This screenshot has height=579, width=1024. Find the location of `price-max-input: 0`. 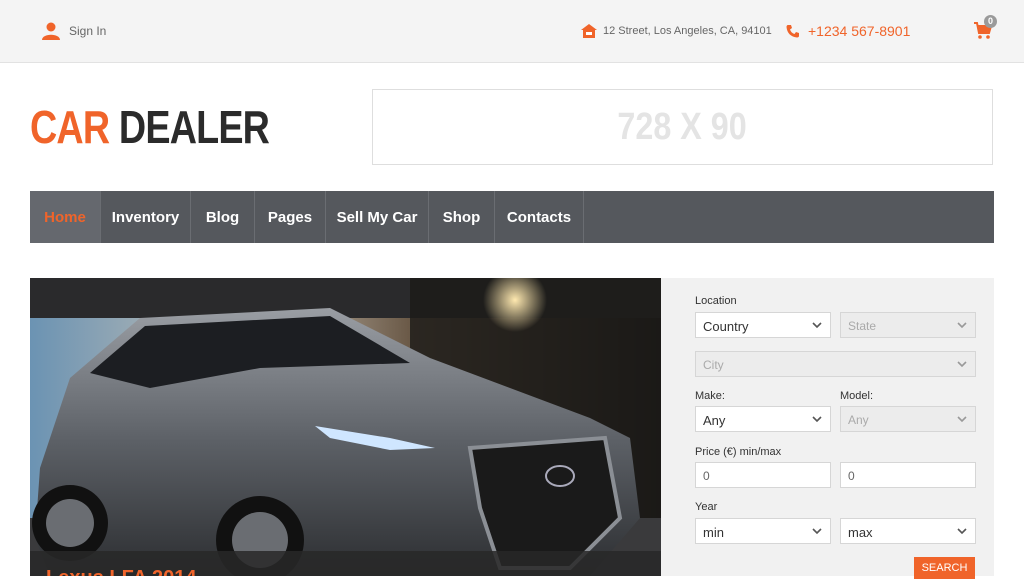

price-max-input: 0 is located at coordinates (908, 475).